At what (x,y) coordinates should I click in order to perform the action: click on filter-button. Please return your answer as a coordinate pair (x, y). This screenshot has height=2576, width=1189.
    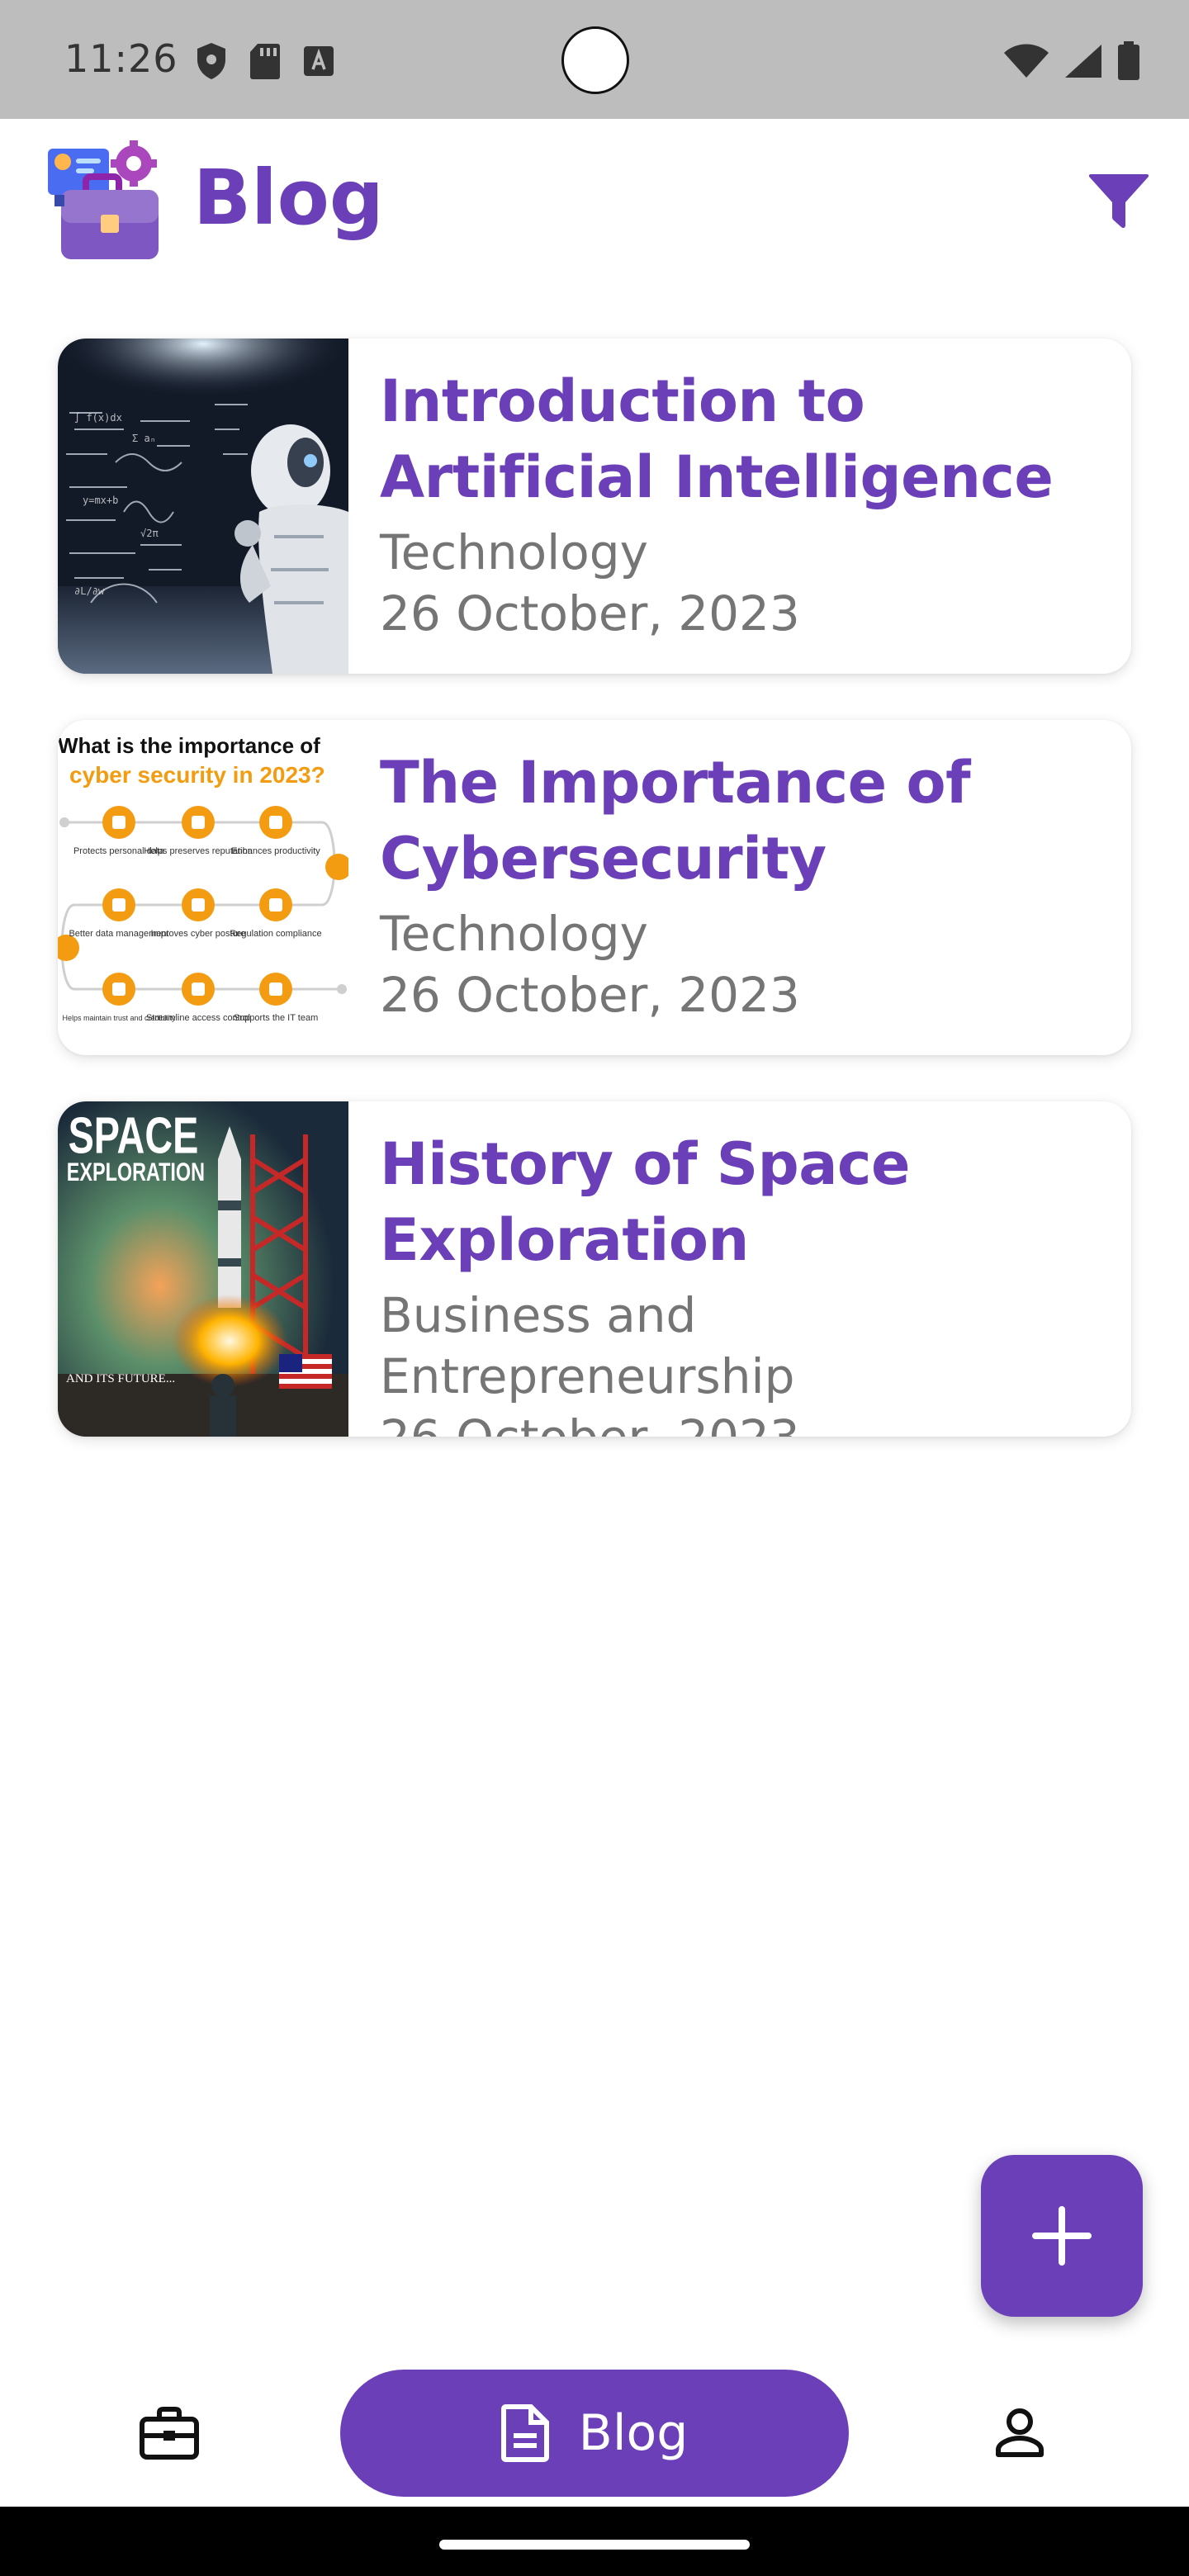
    Looking at the image, I should click on (1119, 200).